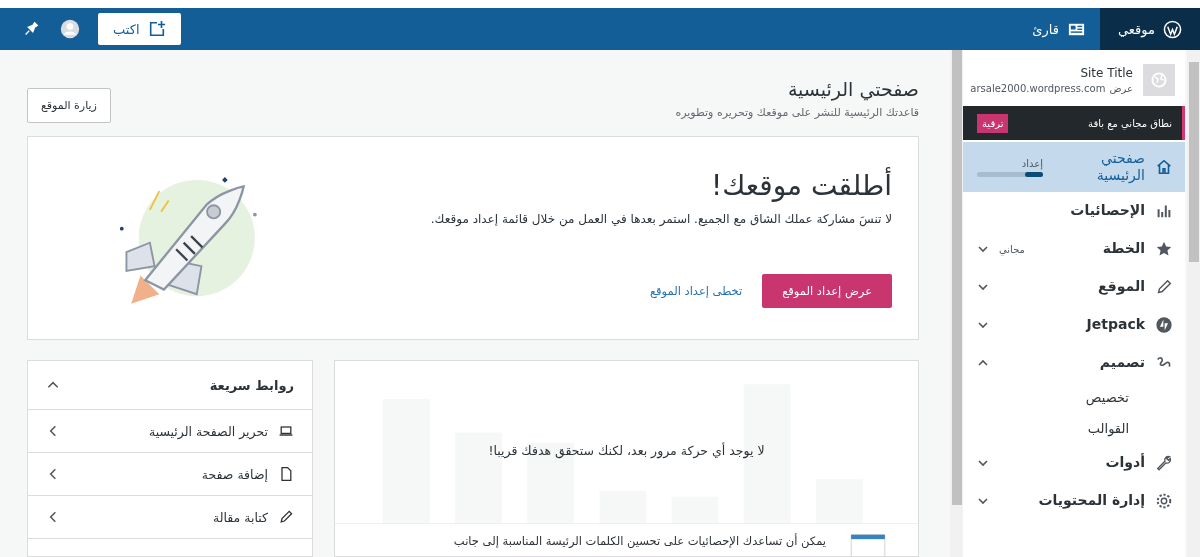 The height and width of the screenshot is (557, 1200). What do you see at coordinates (1074, 287) in the screenshot?
I see `sidebar-item: الموقع` at bounding box center [1074, 287].